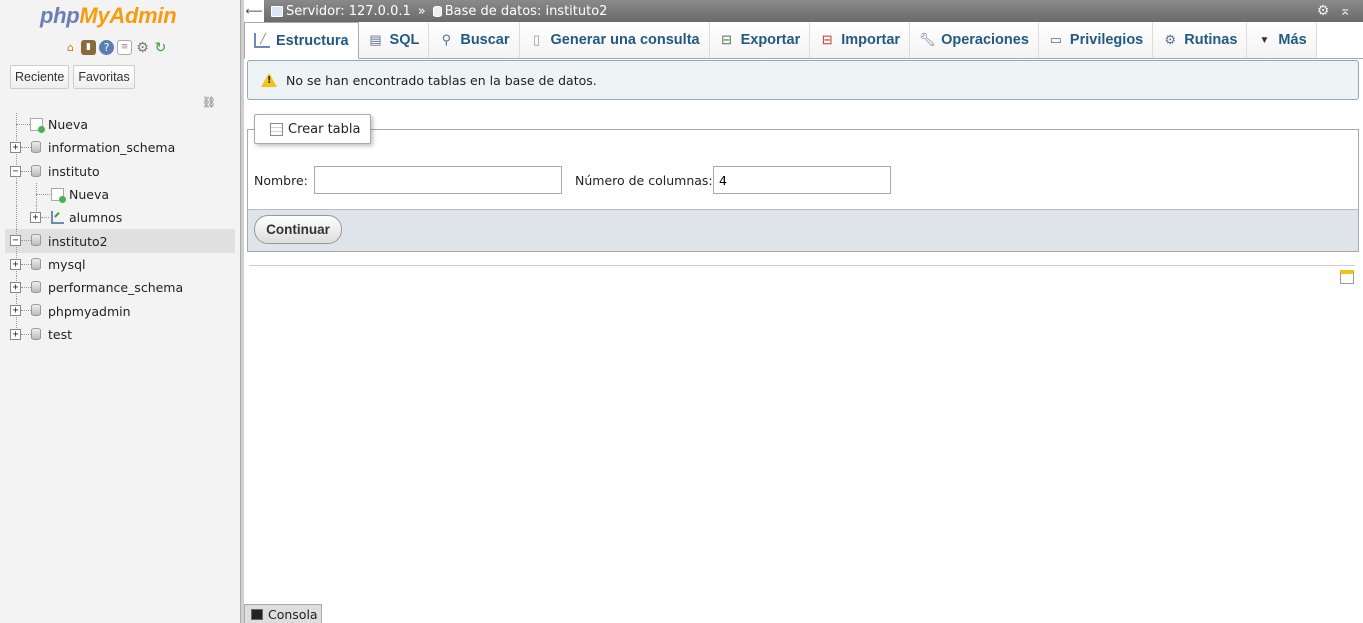 This screenshot has height=623, width=1363. What do you see at coordinates (614, 40) in the screenshot?
I see `tab-generar-consulta: ▯ Generar una consulta` at bounding box center [614, 40].